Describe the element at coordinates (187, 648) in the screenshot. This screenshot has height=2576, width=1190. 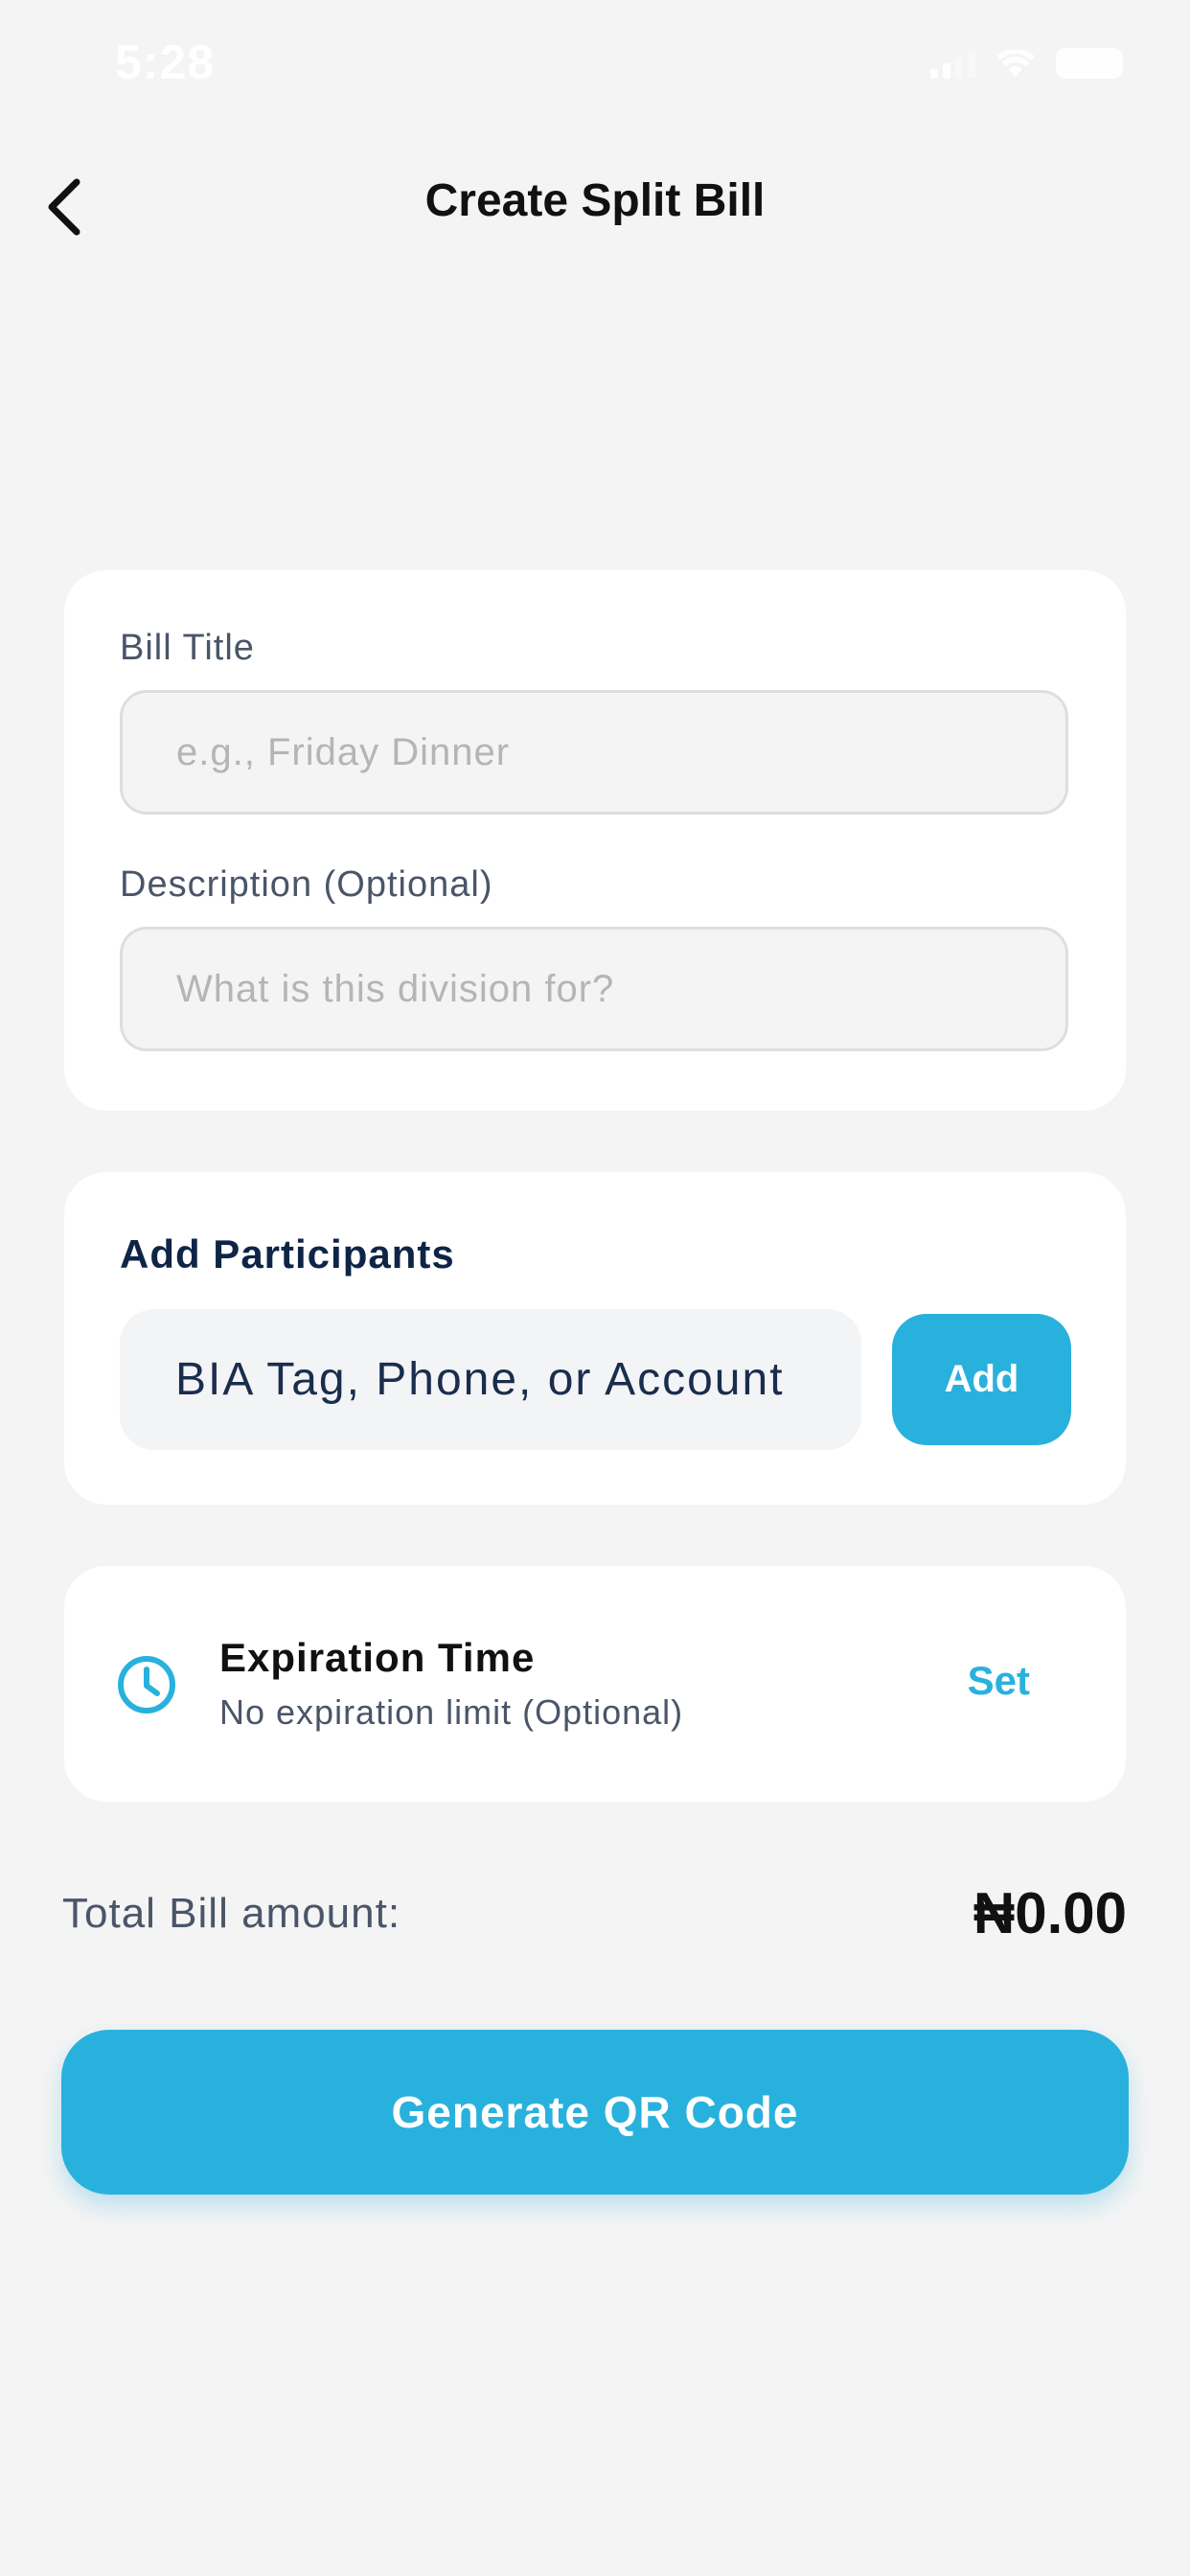
I see `bill-title-label: Bill Title` at that location.